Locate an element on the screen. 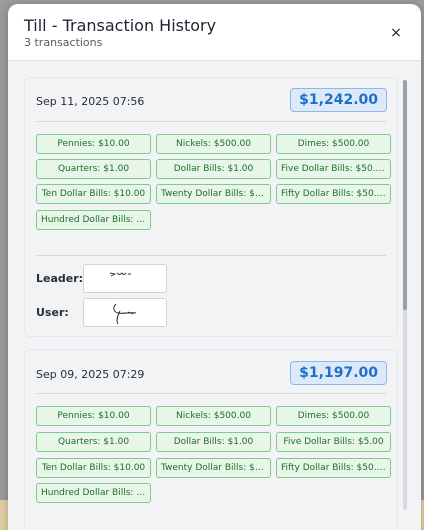  close-icon: × is located at coordinates (396, 33).